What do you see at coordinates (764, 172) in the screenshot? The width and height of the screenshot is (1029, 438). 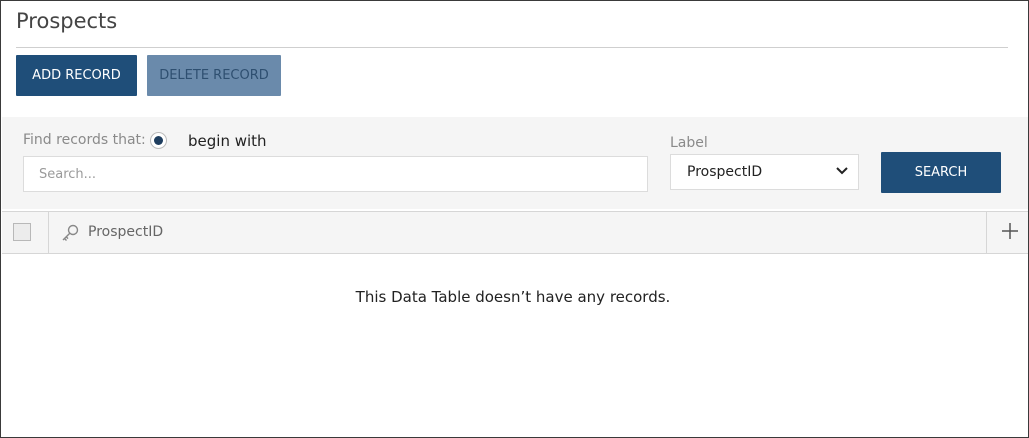 I see `field-select: ProspectID` at bounding box center [764, 172].